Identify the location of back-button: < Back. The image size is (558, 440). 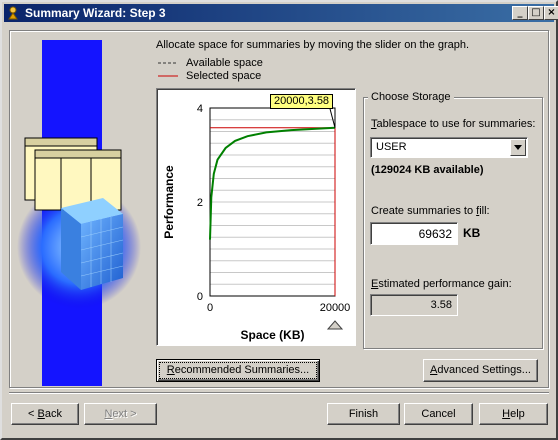
(45, 414).